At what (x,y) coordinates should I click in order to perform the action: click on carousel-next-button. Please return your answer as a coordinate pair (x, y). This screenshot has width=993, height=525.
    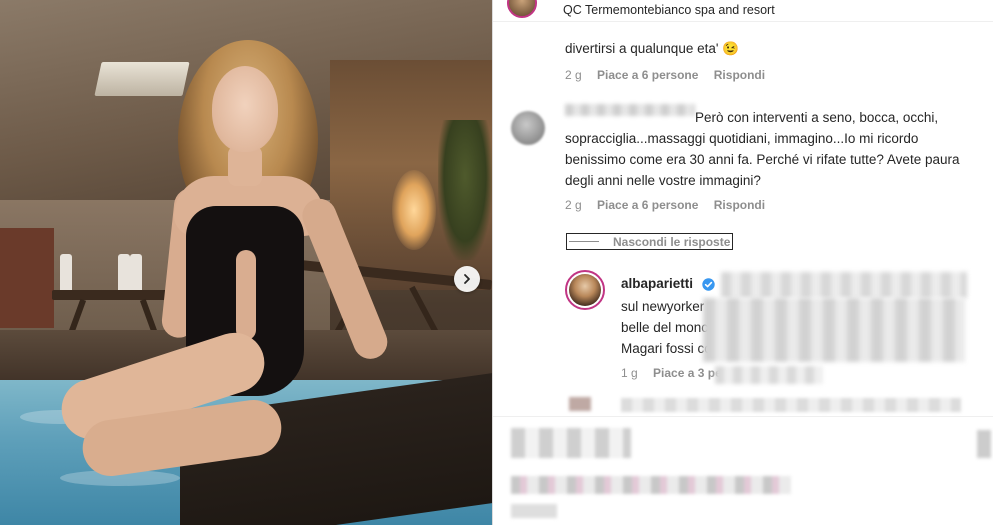
    Looking at the image, I should click on (467, 279).